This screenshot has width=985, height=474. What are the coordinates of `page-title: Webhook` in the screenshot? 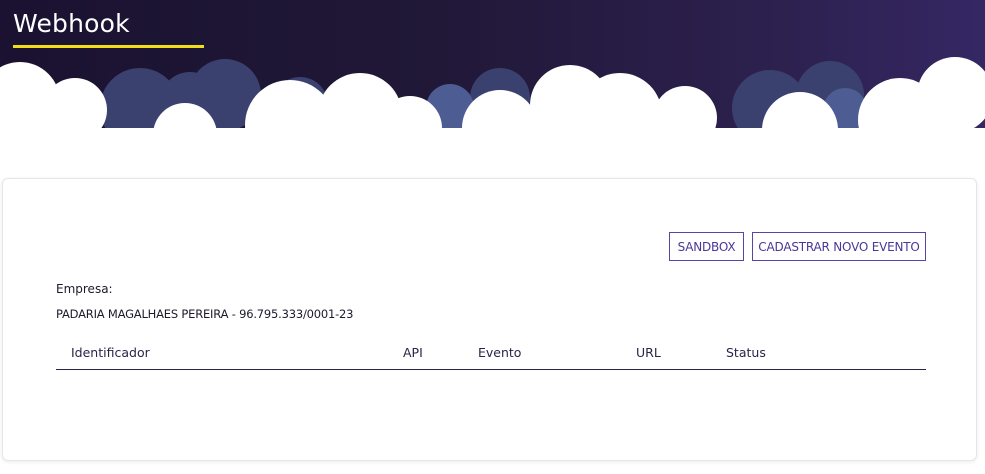 It's located at (71, 23).